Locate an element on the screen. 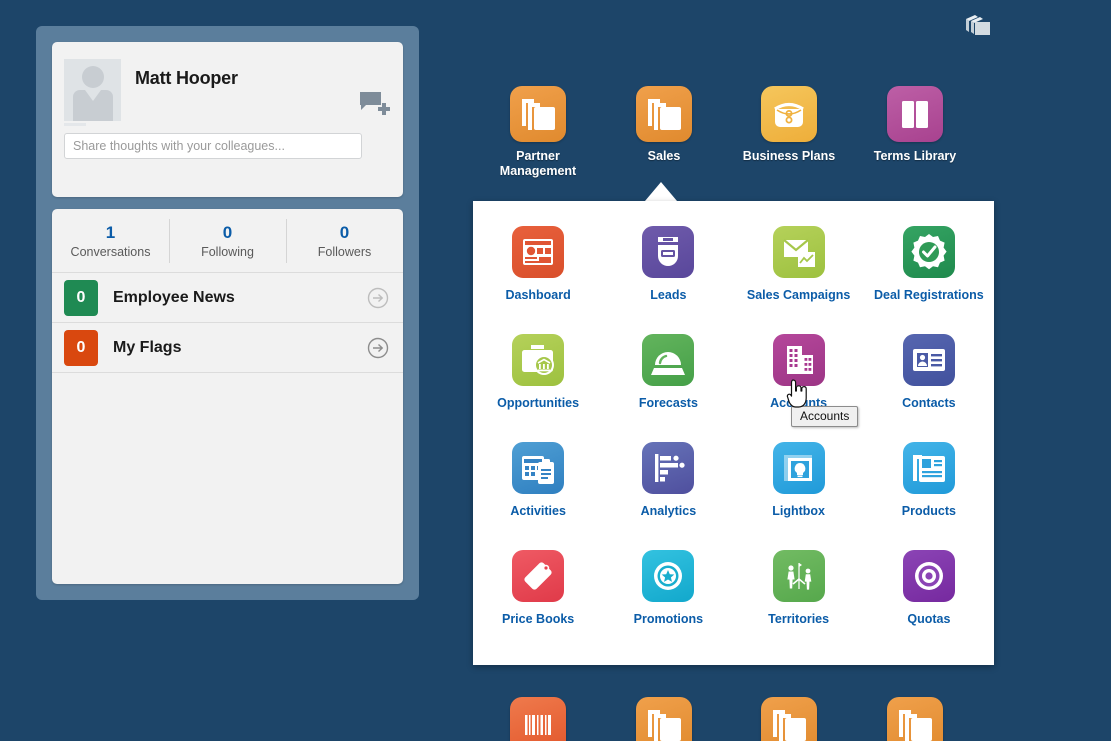  app-item-sales: Sales is located at coordinates (664, 125).